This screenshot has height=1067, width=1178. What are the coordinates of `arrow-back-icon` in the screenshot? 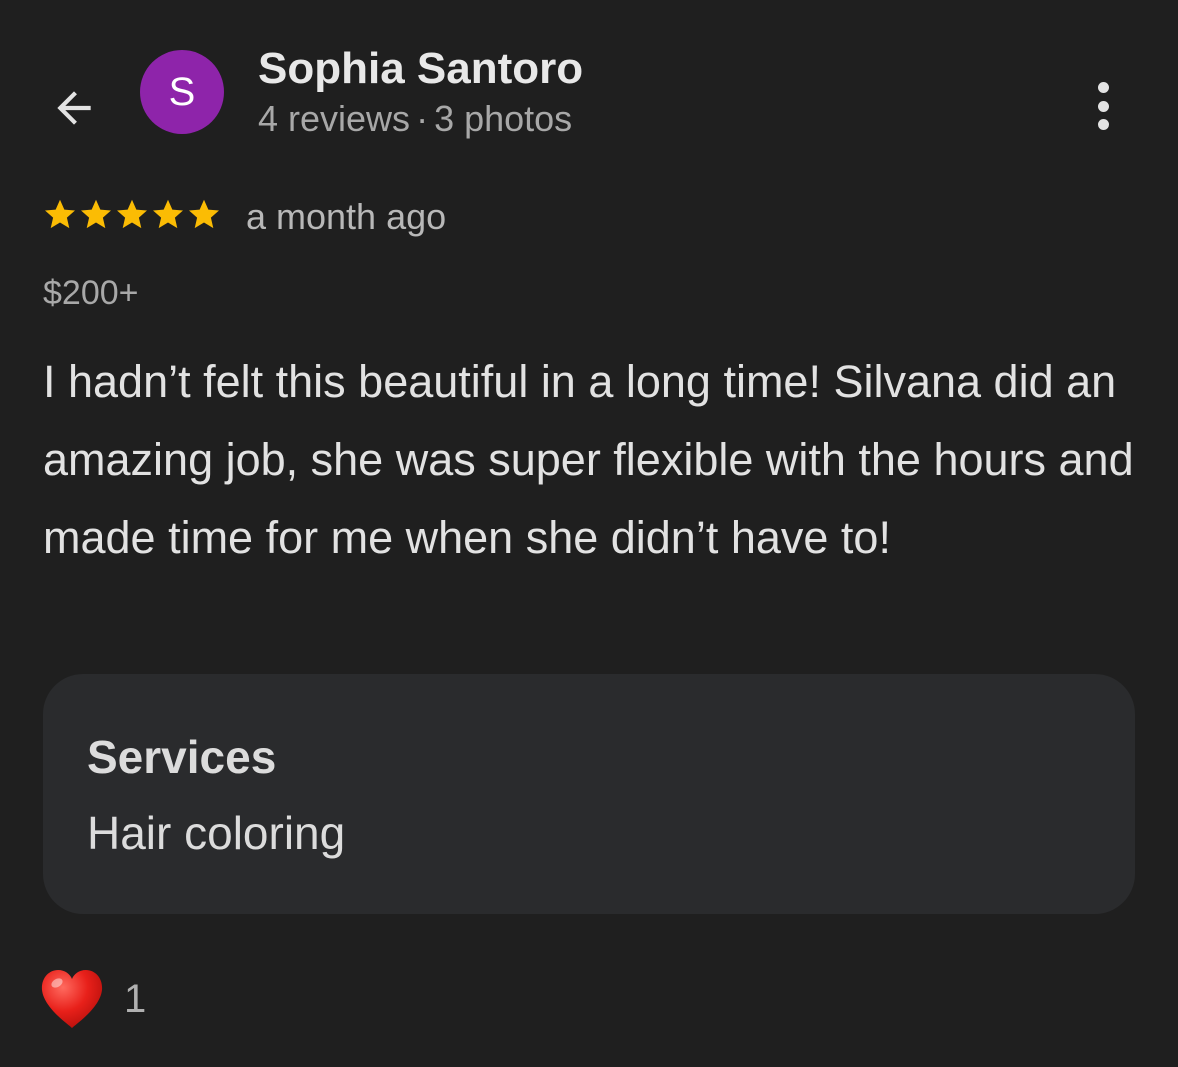 It's located at (74, 108).